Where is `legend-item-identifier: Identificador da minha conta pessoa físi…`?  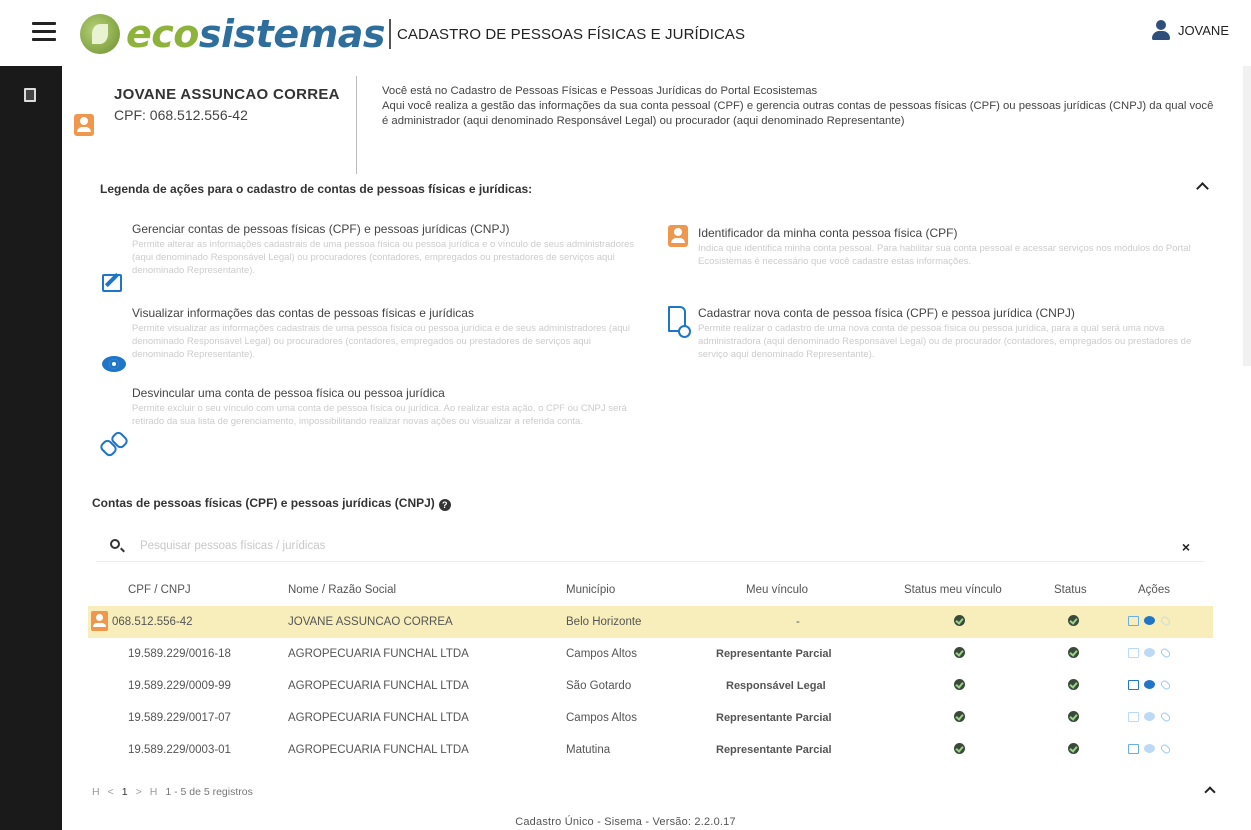 legend-item-identifier: Identificador da minha conta pessoa físi… is located at coordinates (944, 246).